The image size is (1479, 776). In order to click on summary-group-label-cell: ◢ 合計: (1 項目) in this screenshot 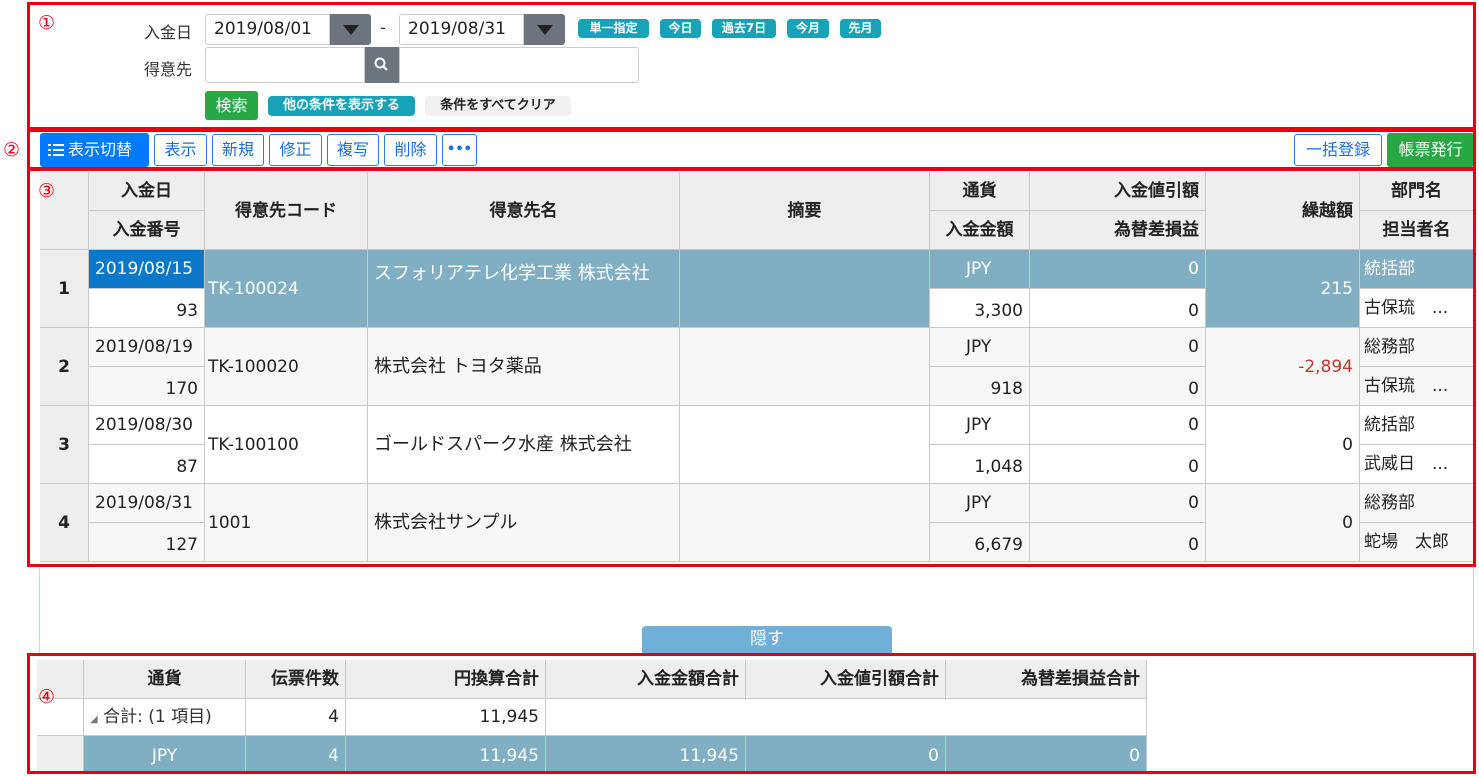, I will do `click(165, 717)`.